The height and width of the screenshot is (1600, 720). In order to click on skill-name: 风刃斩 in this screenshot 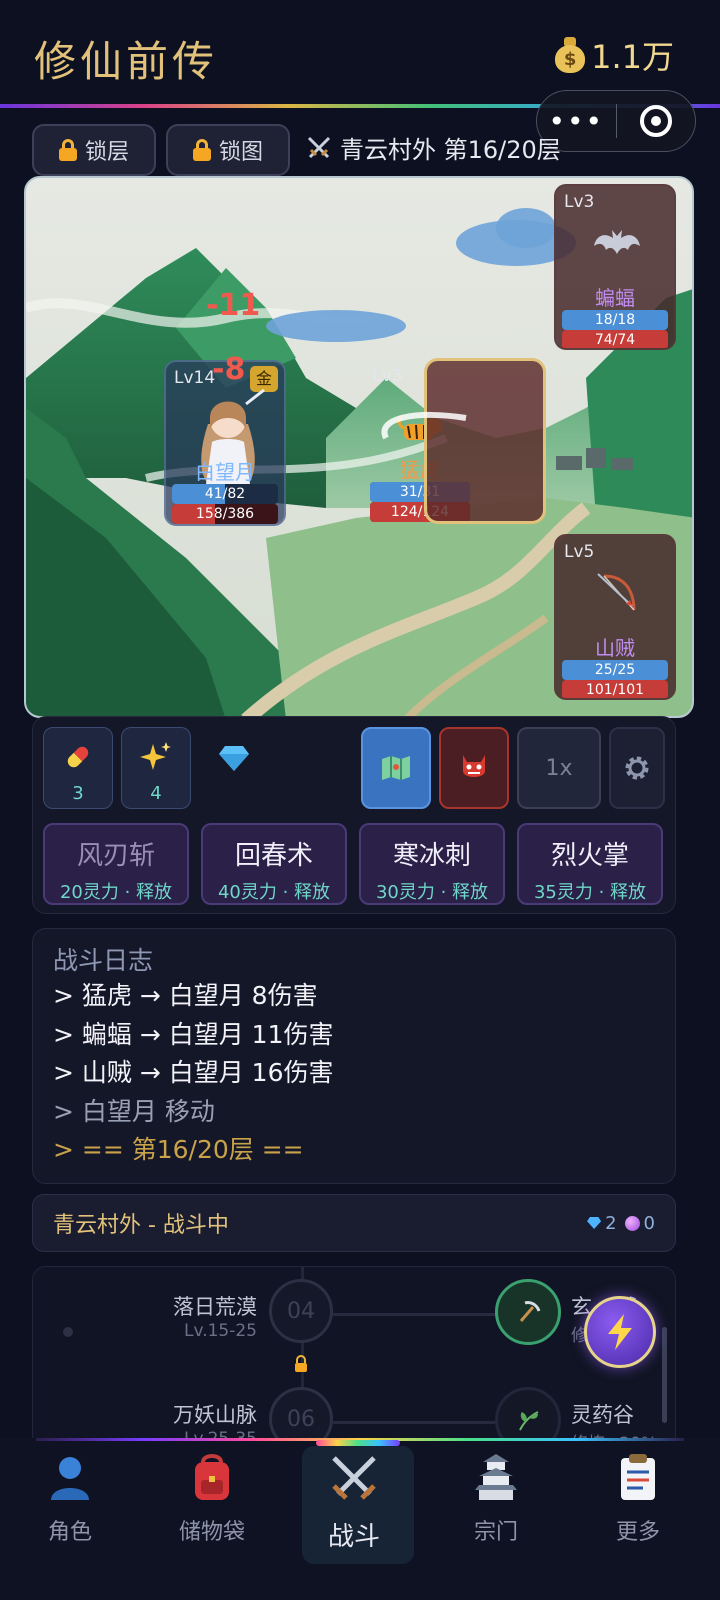, I will do `click(115, 856)`.